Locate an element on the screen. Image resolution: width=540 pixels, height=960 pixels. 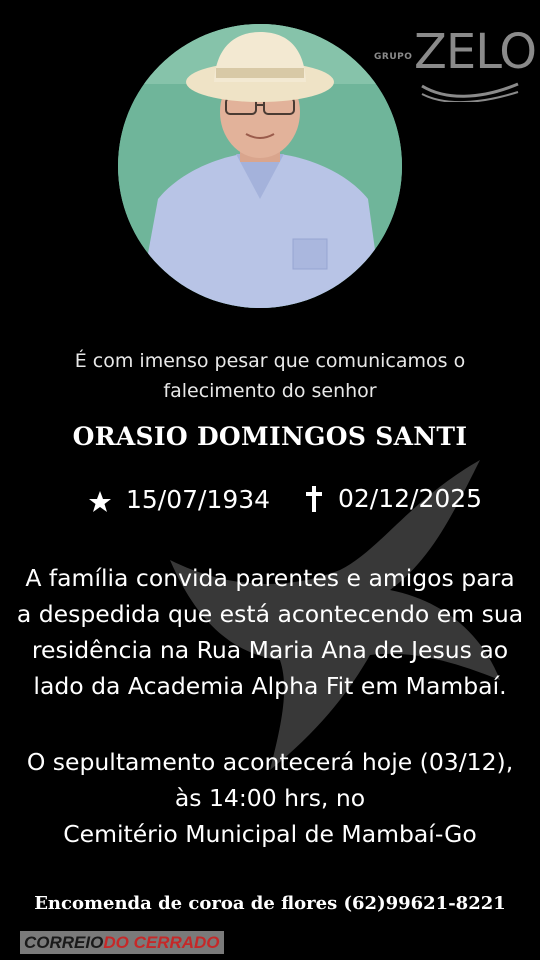
intro-line-1: É com imenso pesar que comunicamos o is located at coordinates (270, 361).